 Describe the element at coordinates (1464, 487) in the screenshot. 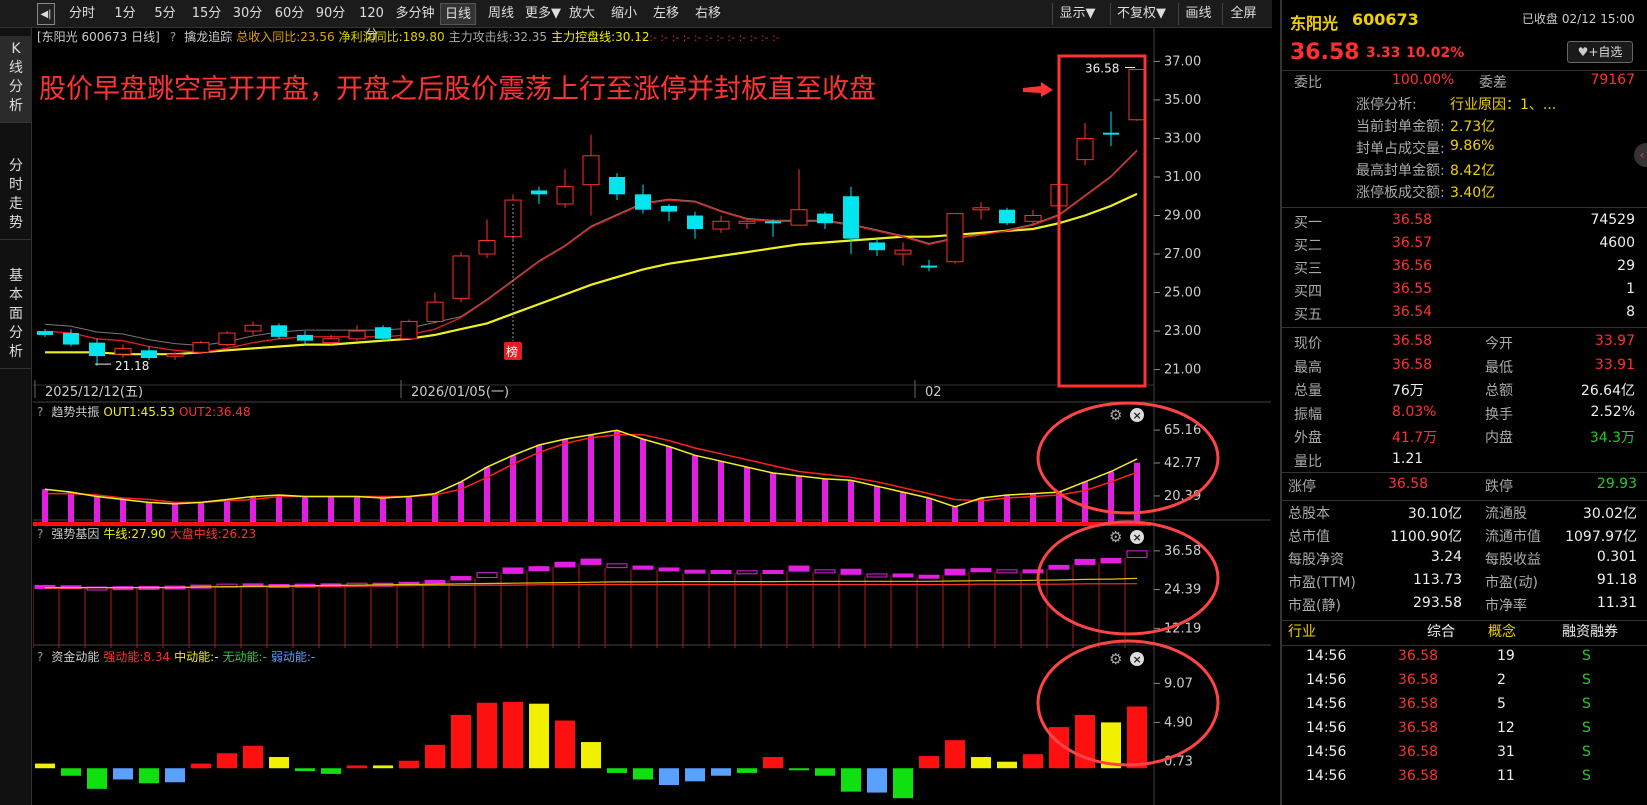

I see `limit-prices-row: 涨停 36.58 跌停 29.93` at that location.